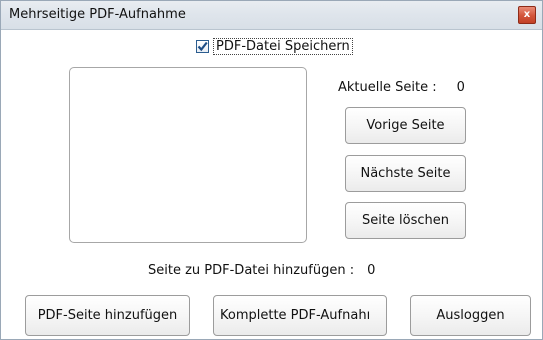  Describe the element at coordinates (405, 173) in the screenshot. I see `next-page-button: Nächste Seite` at that location.